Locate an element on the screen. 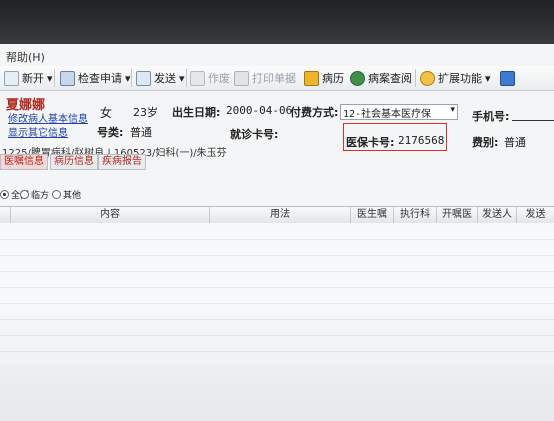  tab-disease-report: 疾病报告 is located at coordinates (122, 162).